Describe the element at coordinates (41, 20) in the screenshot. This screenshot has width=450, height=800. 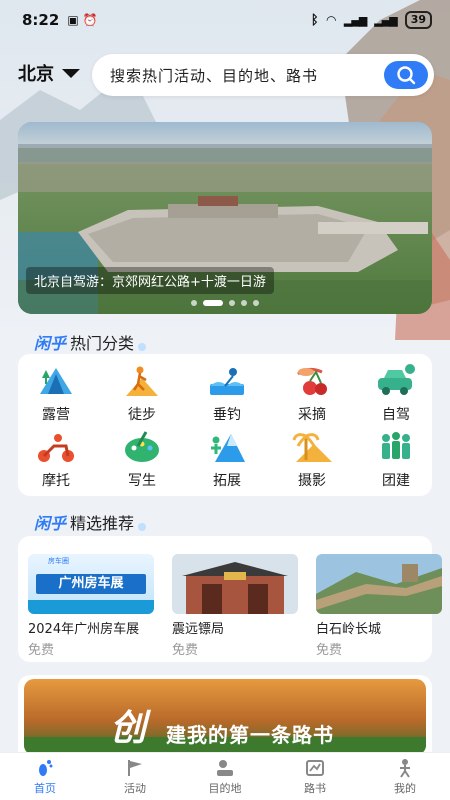
I see `status-time: 8:22` at that location.